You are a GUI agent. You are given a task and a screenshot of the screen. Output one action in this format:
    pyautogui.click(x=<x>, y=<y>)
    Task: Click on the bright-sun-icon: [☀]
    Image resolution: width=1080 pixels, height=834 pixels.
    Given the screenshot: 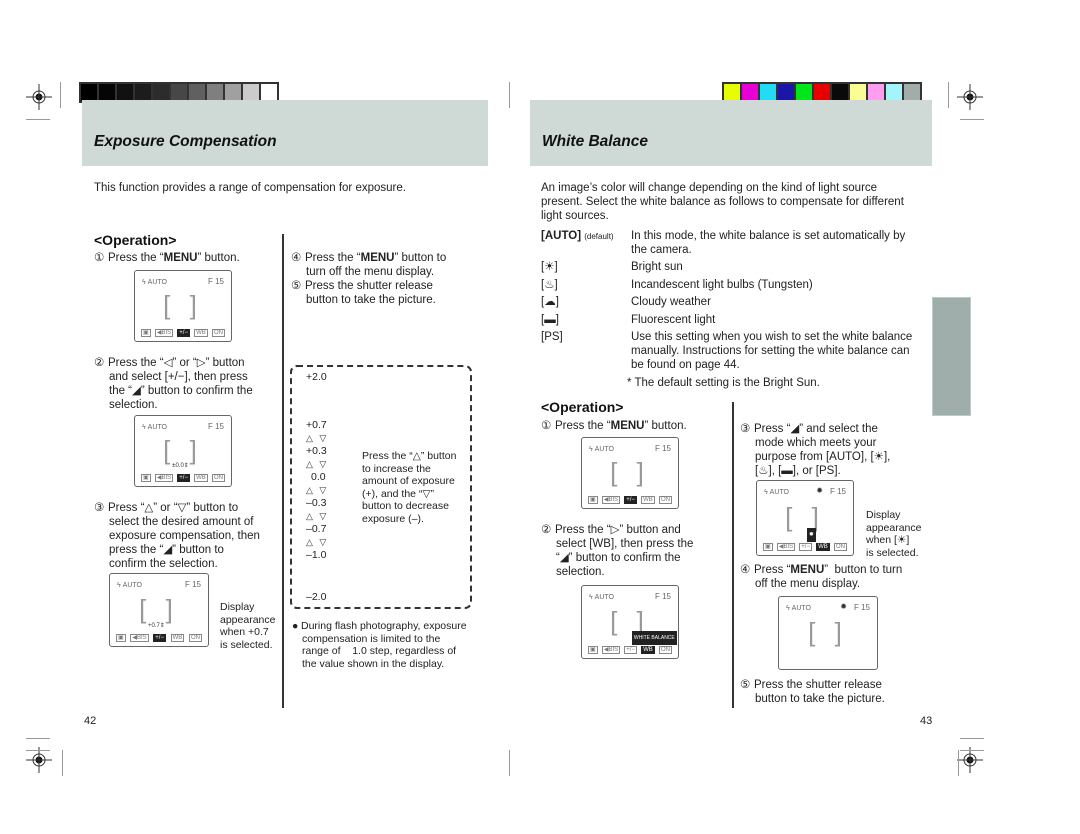 What is the action you would take?
    pyautogui.click(x=549, y=267)
    